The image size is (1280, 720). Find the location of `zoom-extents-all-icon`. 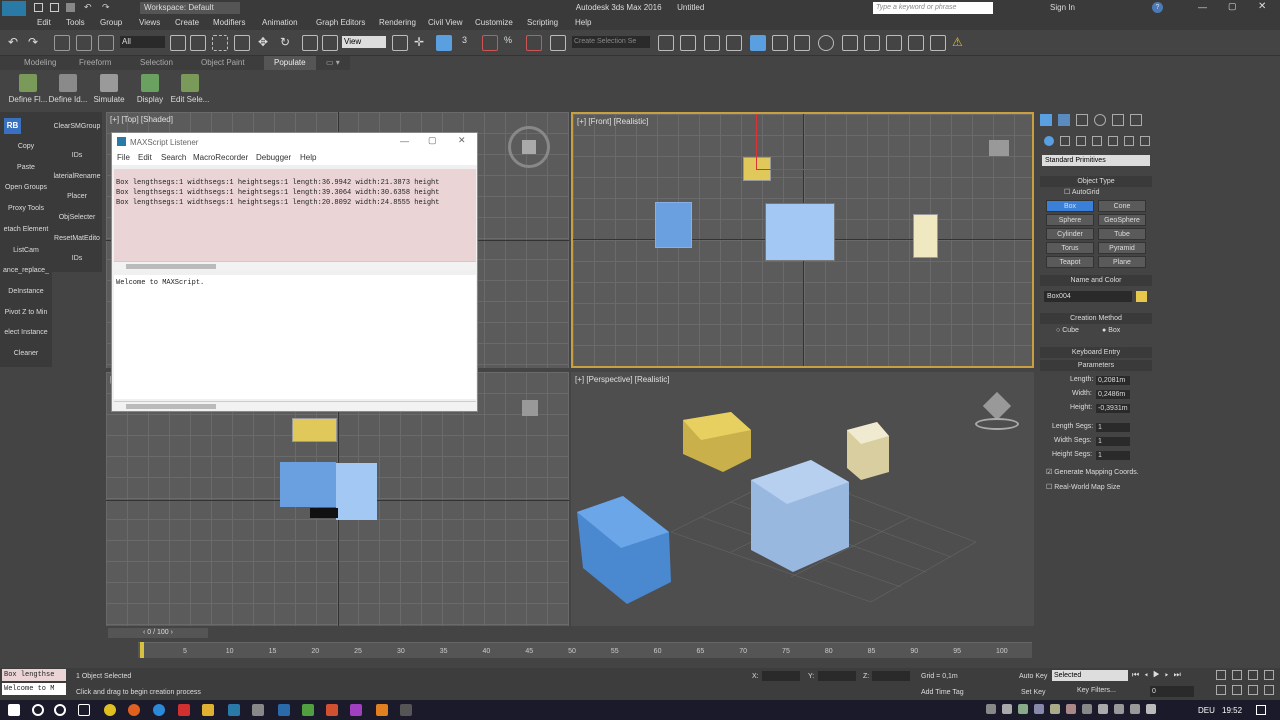

zoom-extents-all-icon is located at coordinates (1269, 675).